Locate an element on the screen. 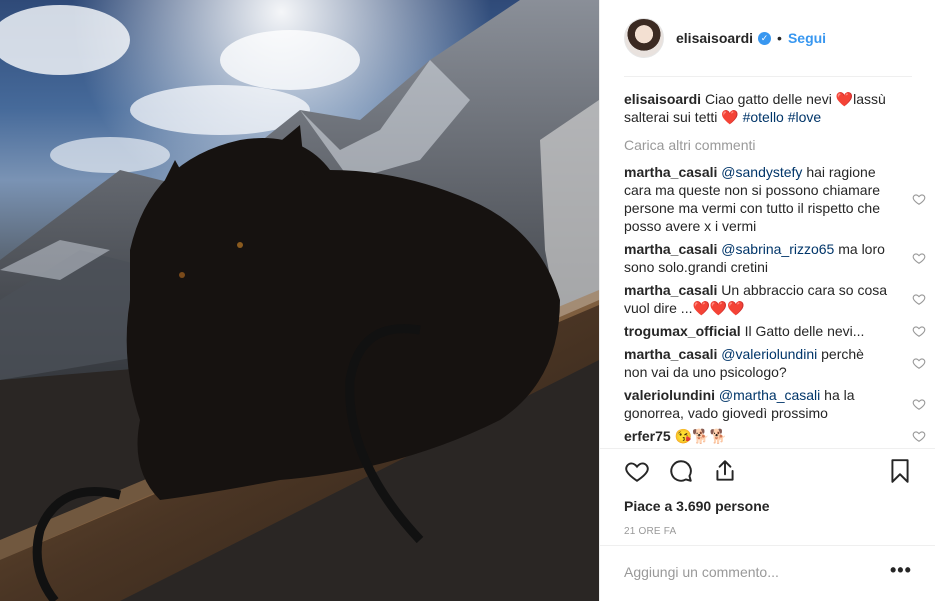  comment-username: erfer75 is located at coordinates (647, 436).